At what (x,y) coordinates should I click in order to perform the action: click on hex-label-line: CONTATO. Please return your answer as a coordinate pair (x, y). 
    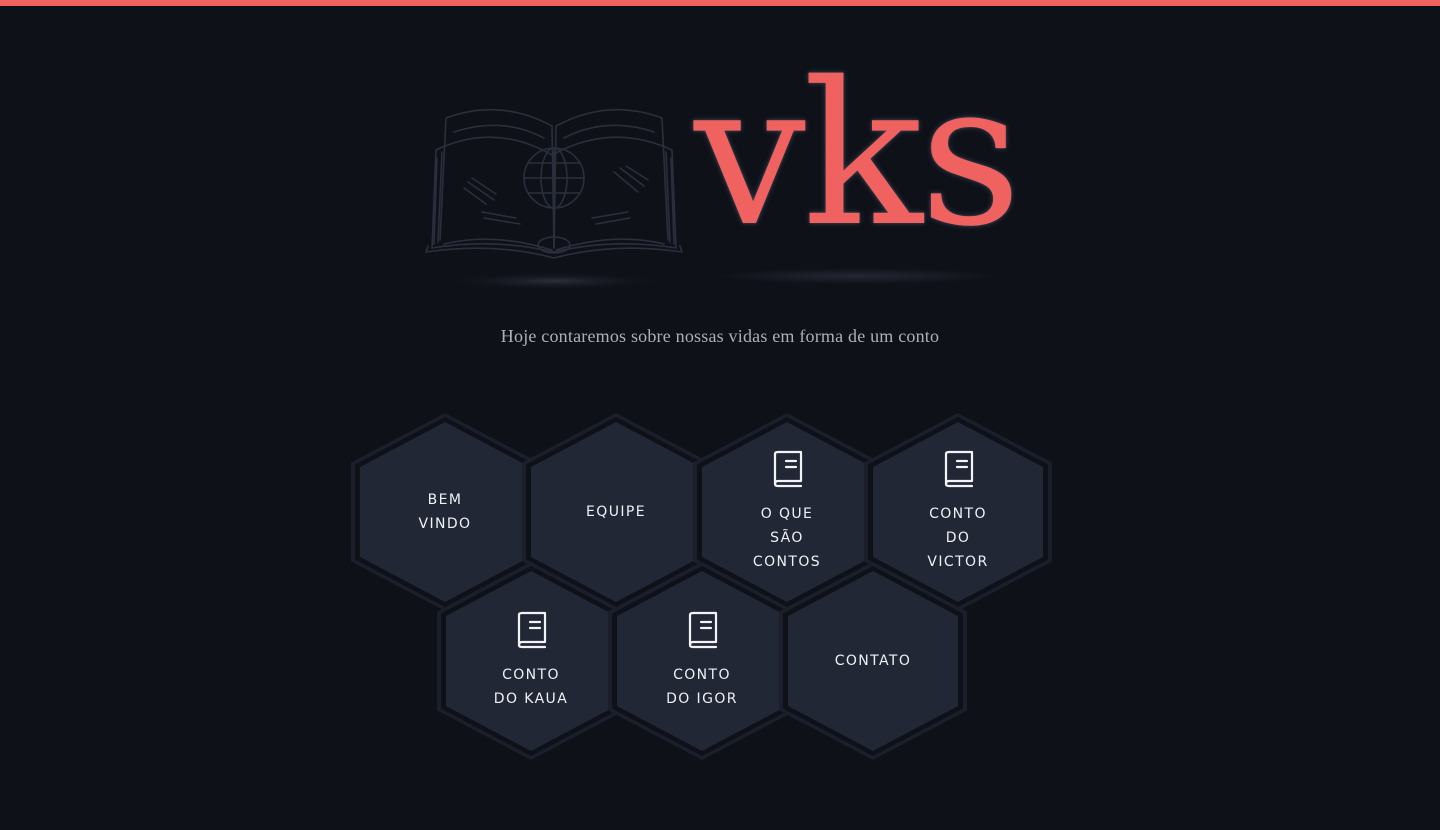
    Looking at the image, I should click on (873, 661).